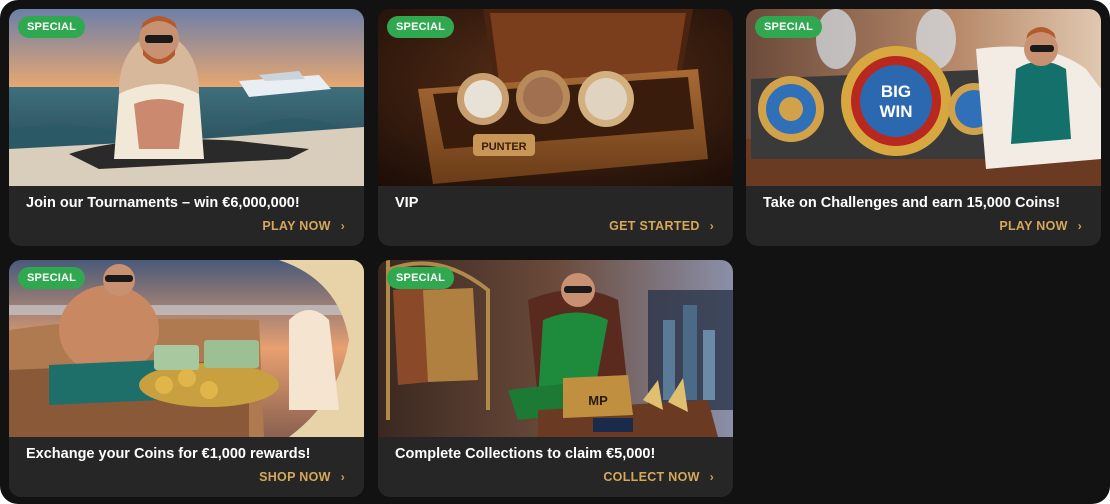 This screenshot has width=1110, height=504. Describe the element at coordinates (895, 111) in the screenshot. I see `svg-text: WIN` at that location.